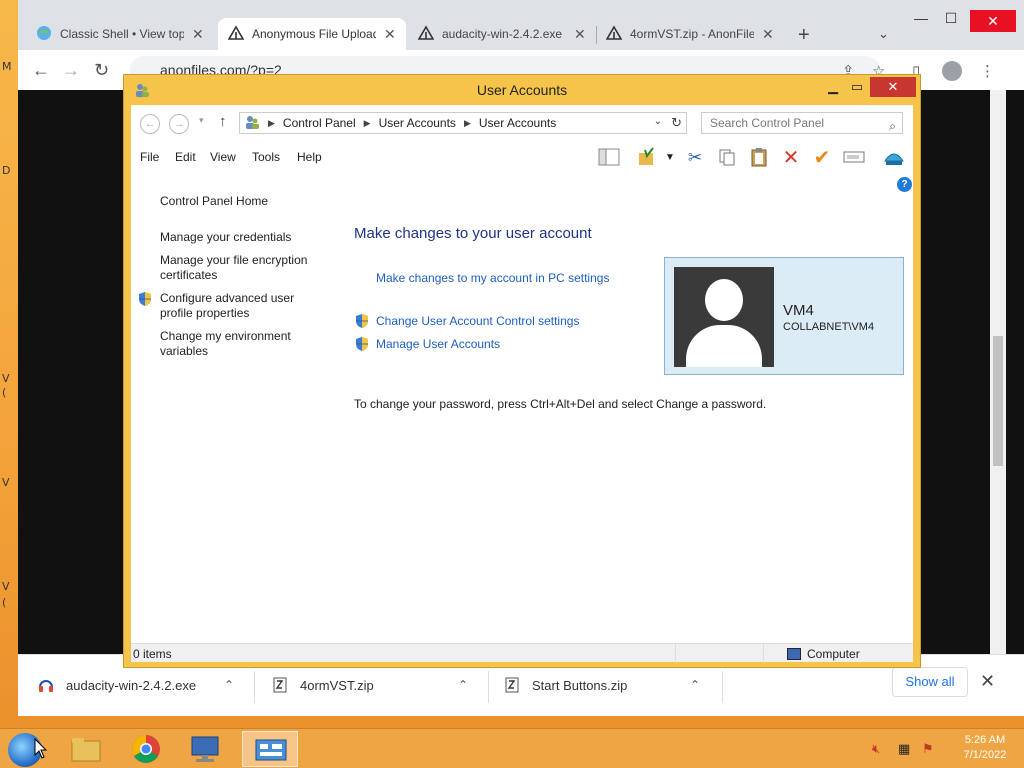 Image resolution: width=1024 pixels, height=768 pixels. I want to click on page-scrollbar, so click(998, 372).